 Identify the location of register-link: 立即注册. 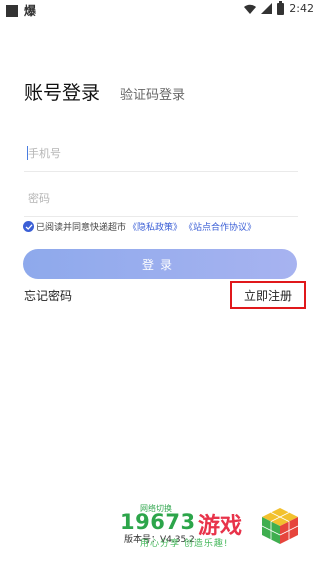
(268, 295).